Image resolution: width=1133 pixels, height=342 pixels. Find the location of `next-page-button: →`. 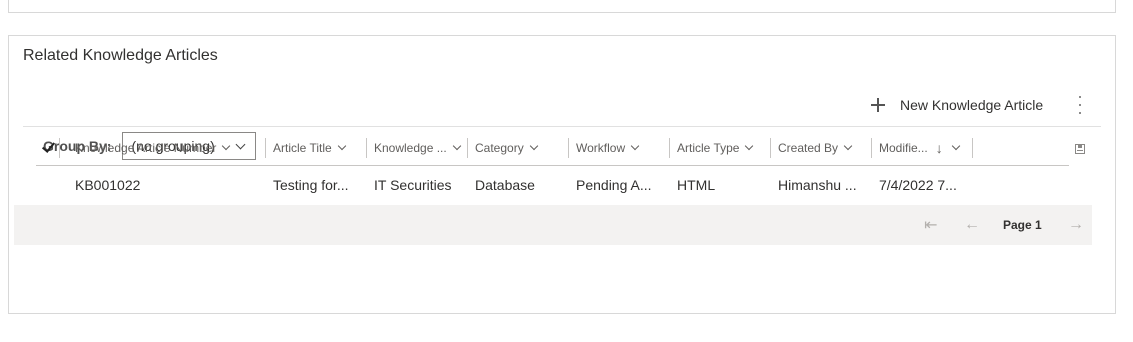

next-page-button: → is located at coordinates (1076, 225).